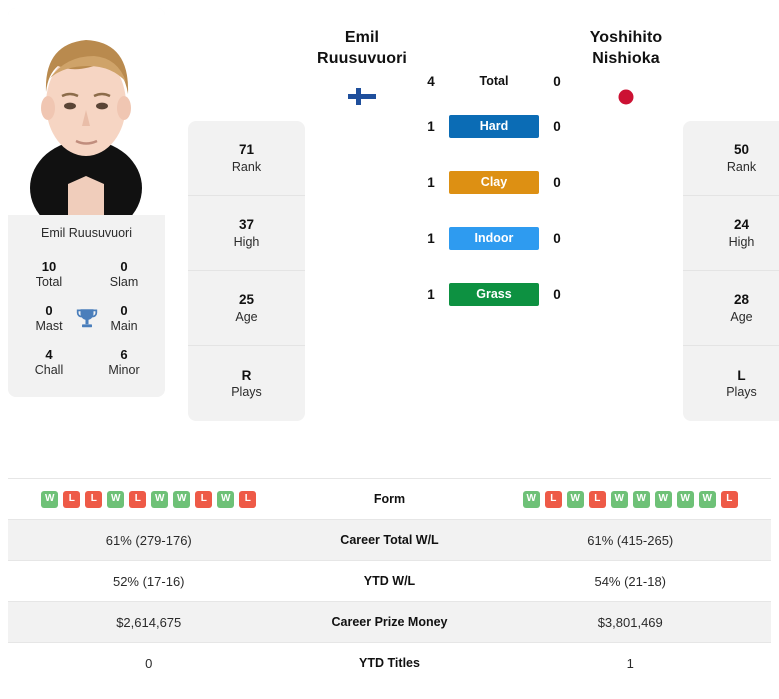 Image resolution: width=779 pixels, height=699 pixels. What do you see at coordinates (641, 499) in the screenshot?
I see `right-form-badge-5: W` at bounding box center [641, 499].